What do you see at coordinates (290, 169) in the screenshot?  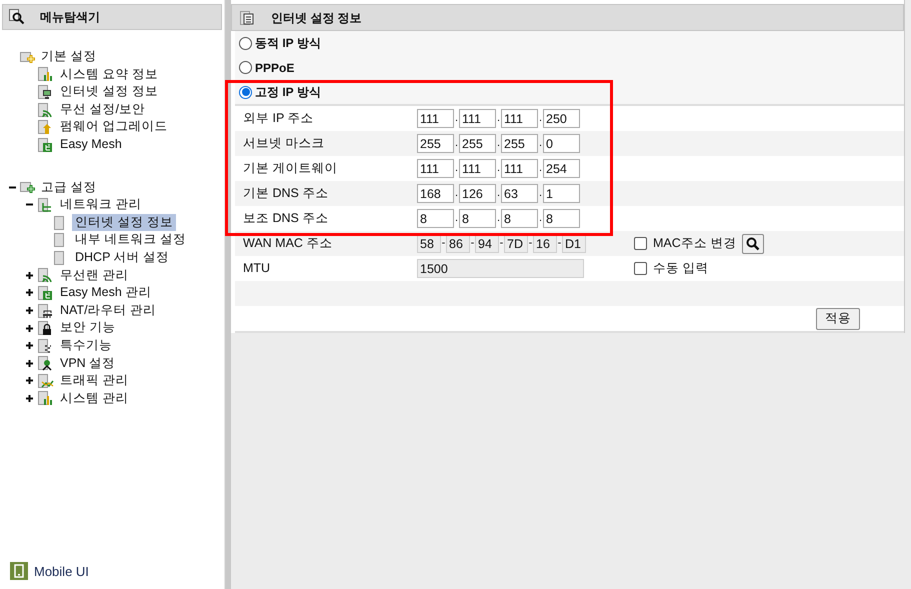 I see `field-label: 기본 게이트웨이` at bounding box center [290, 169].